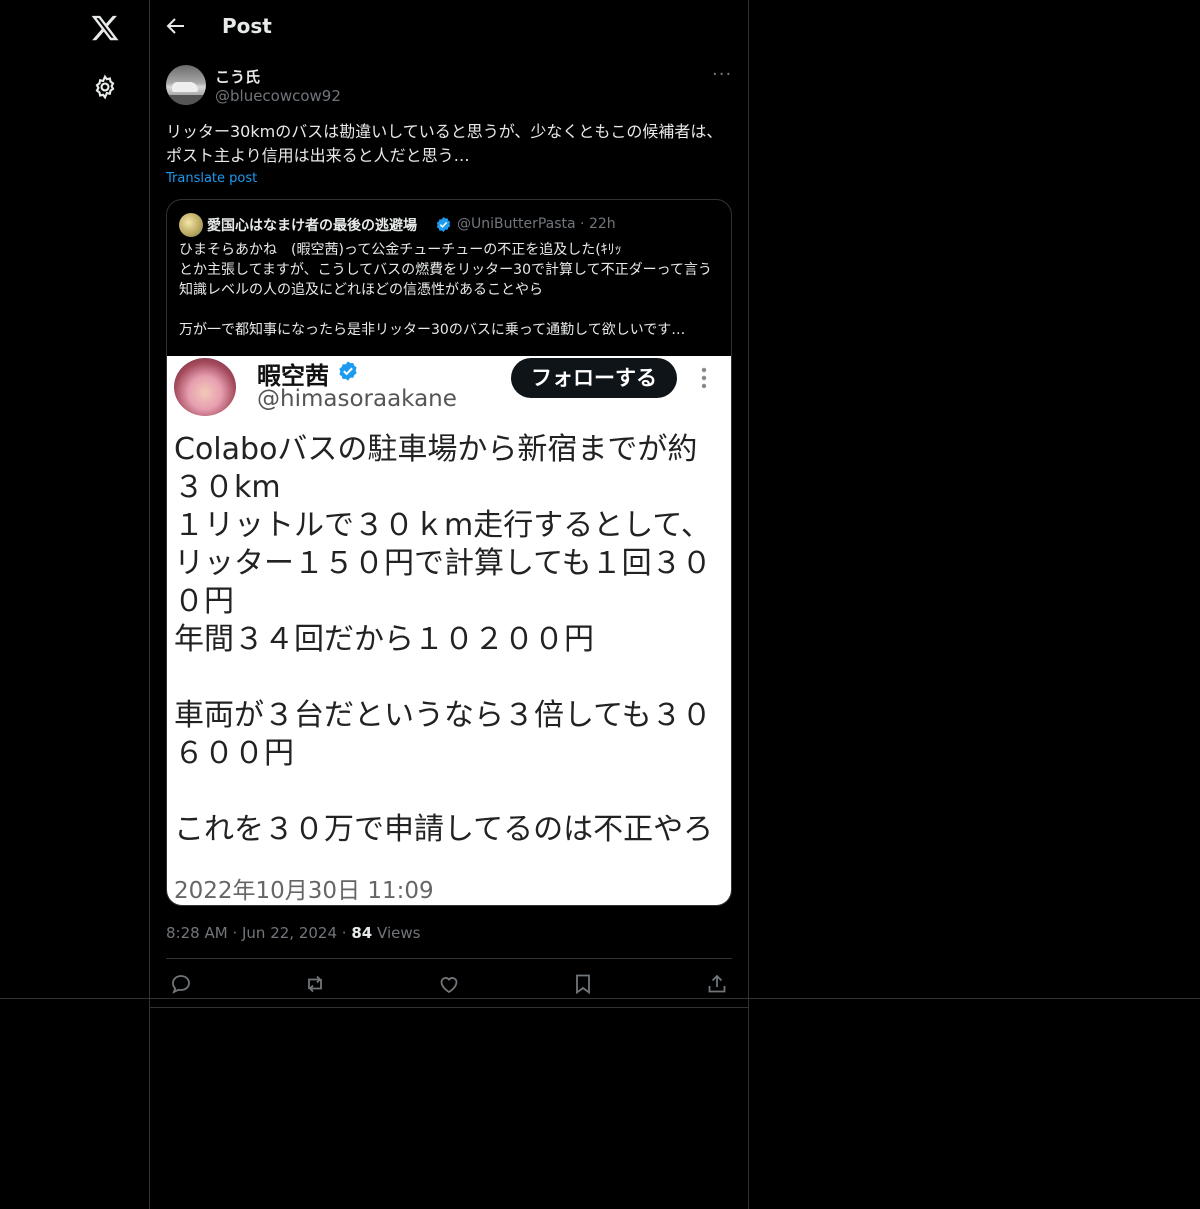  Describe the element at coordinates (74, 604) in the screenshot. I see `left-nav` at that location.